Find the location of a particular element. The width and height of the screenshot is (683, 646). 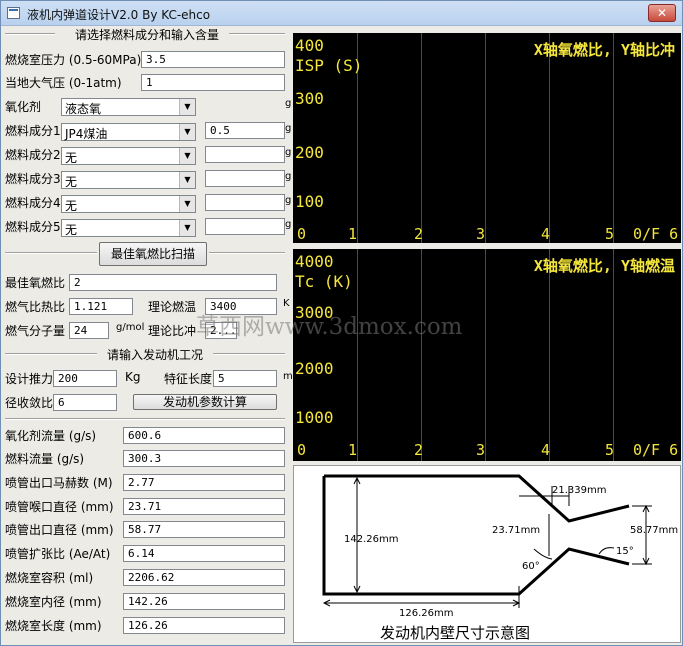

y-tick-200: 200 is located at coordinates (309, 152).